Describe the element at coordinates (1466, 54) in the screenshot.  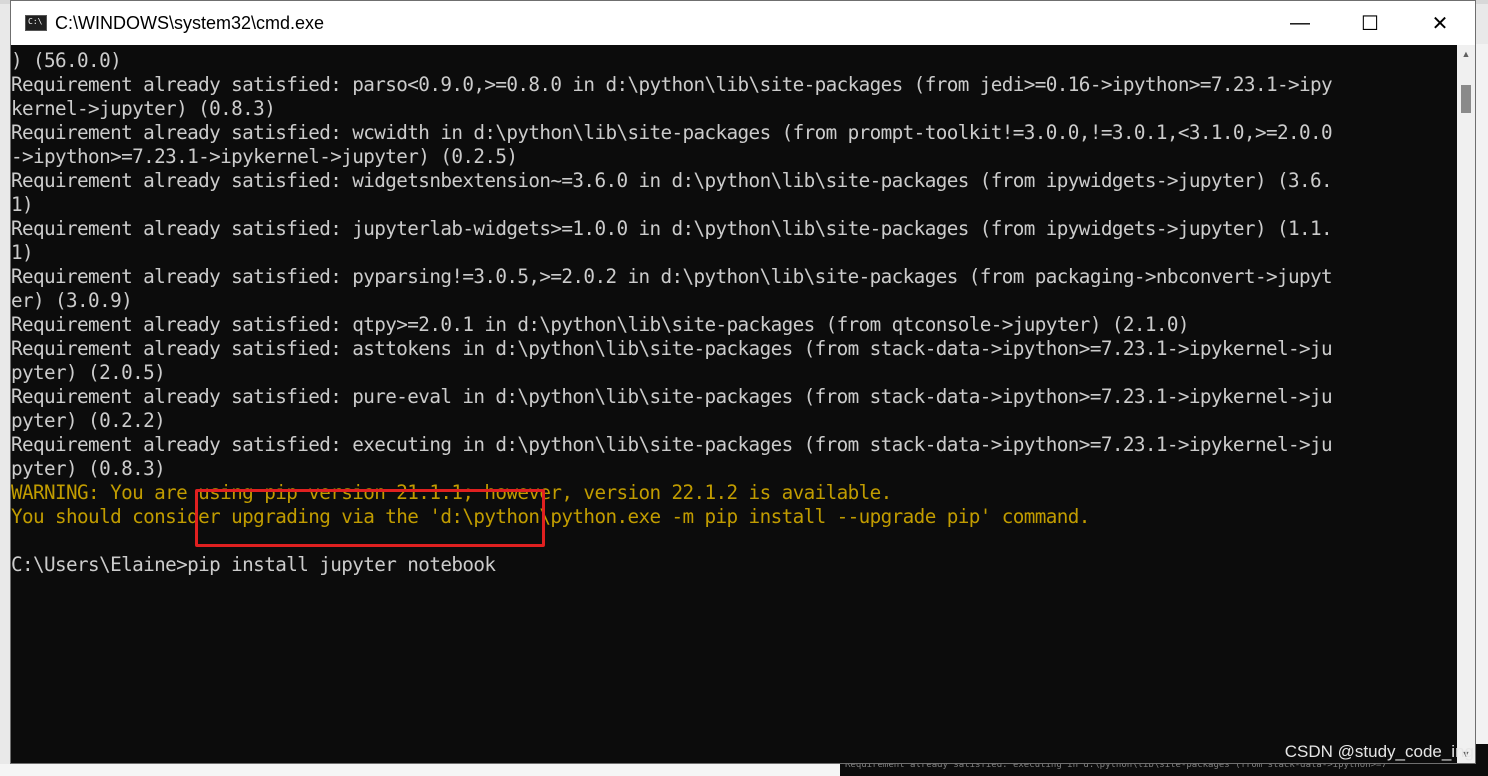
I see `scroll-up-arrow-icon: ▲` at that location.